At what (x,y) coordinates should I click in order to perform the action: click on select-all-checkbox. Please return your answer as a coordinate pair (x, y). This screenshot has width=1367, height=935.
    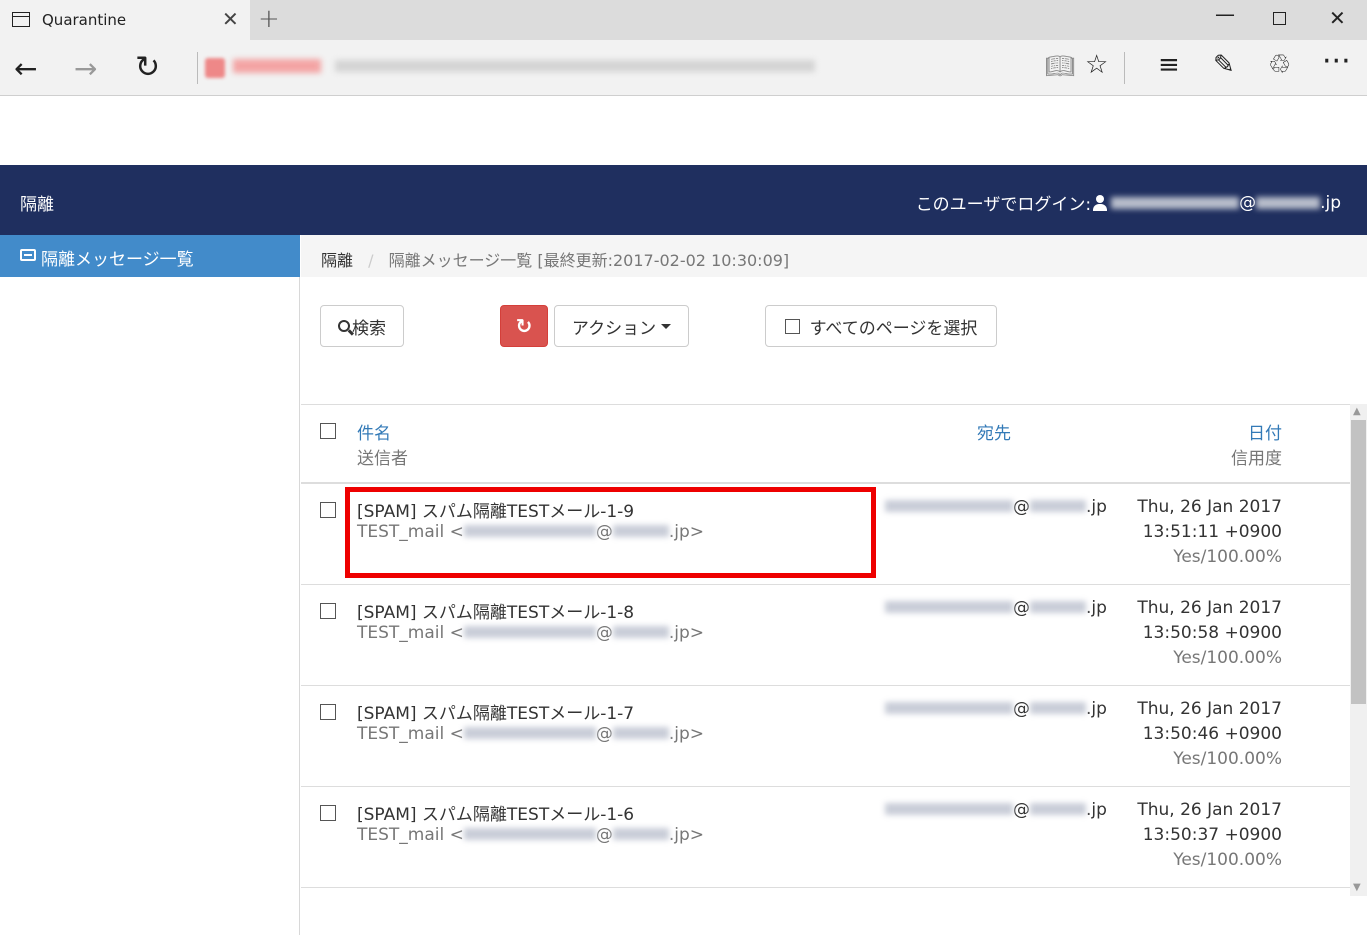
    Looking at the image, I should click on (328, 431).